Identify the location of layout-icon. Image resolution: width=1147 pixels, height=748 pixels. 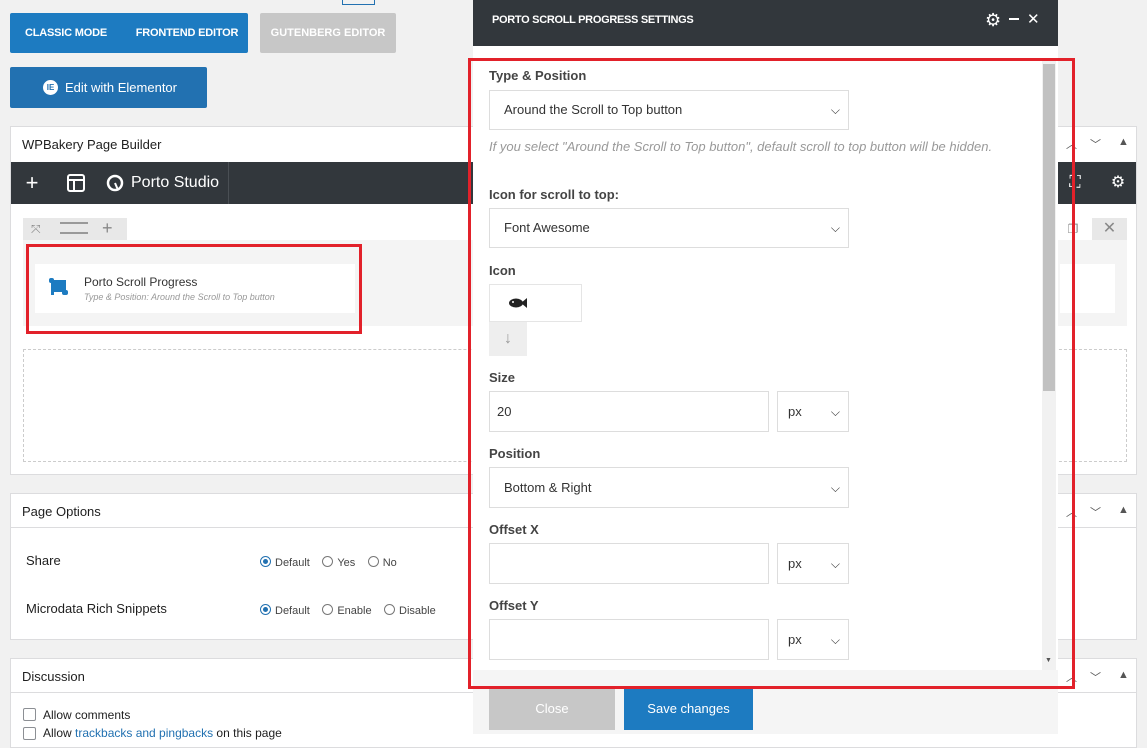
(76, 183).